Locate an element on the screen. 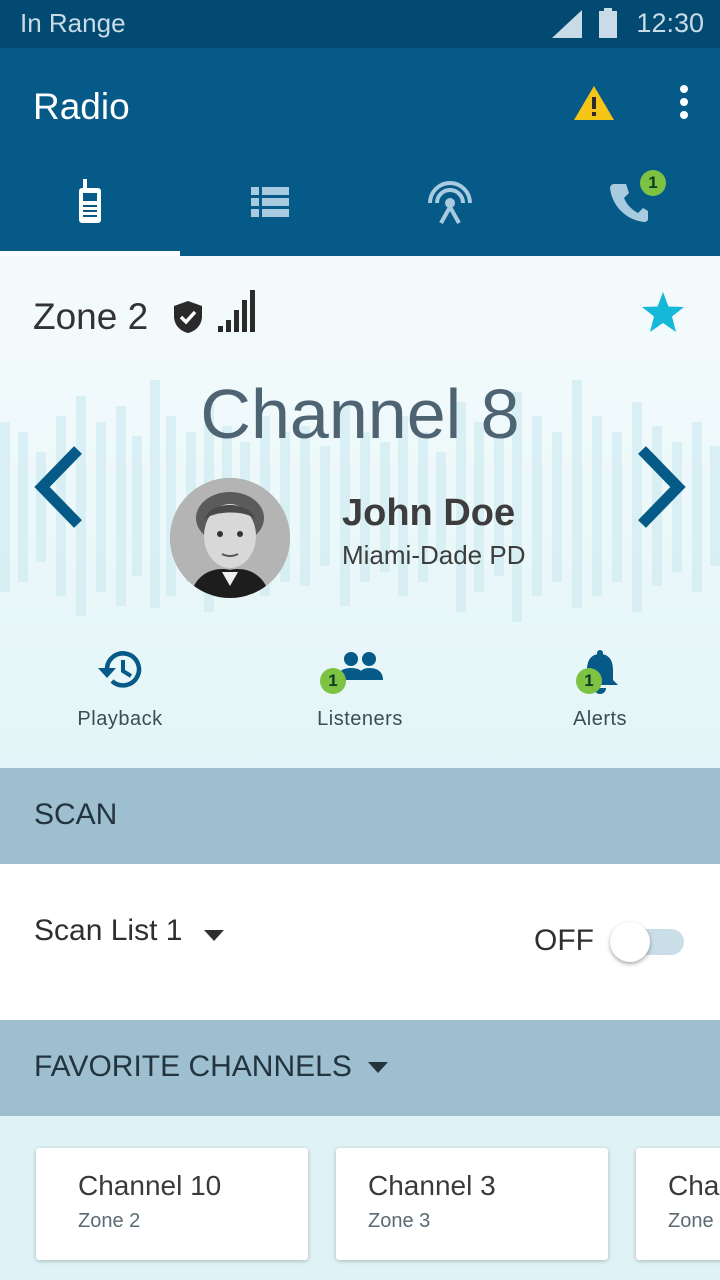  favorite-channel-card: Channel 10 Zone 2 is located at coordinates (172, 1204).